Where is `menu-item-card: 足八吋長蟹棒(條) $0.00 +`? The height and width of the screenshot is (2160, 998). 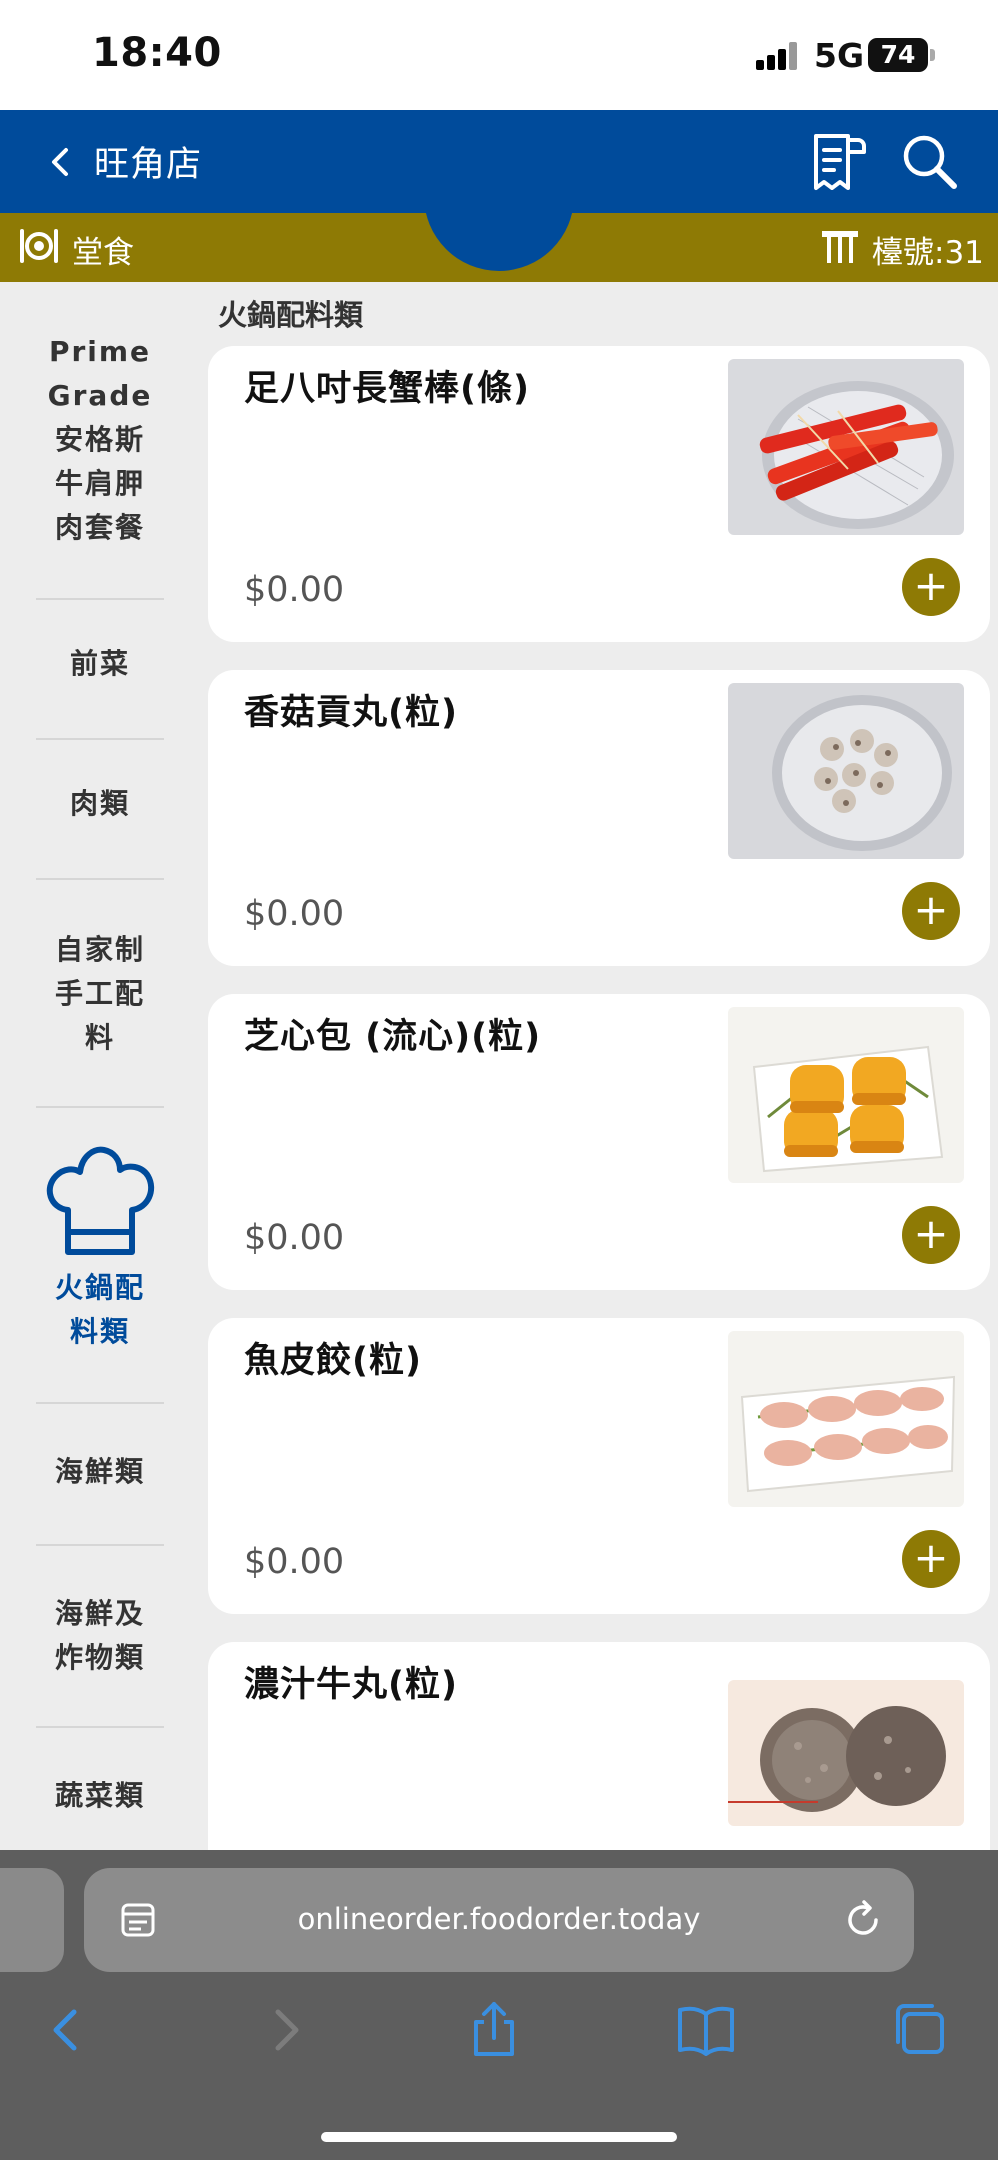 menu-item-card: 足八吋長蟹棒(條) $0.00 + is located at coordinates (599, 494).